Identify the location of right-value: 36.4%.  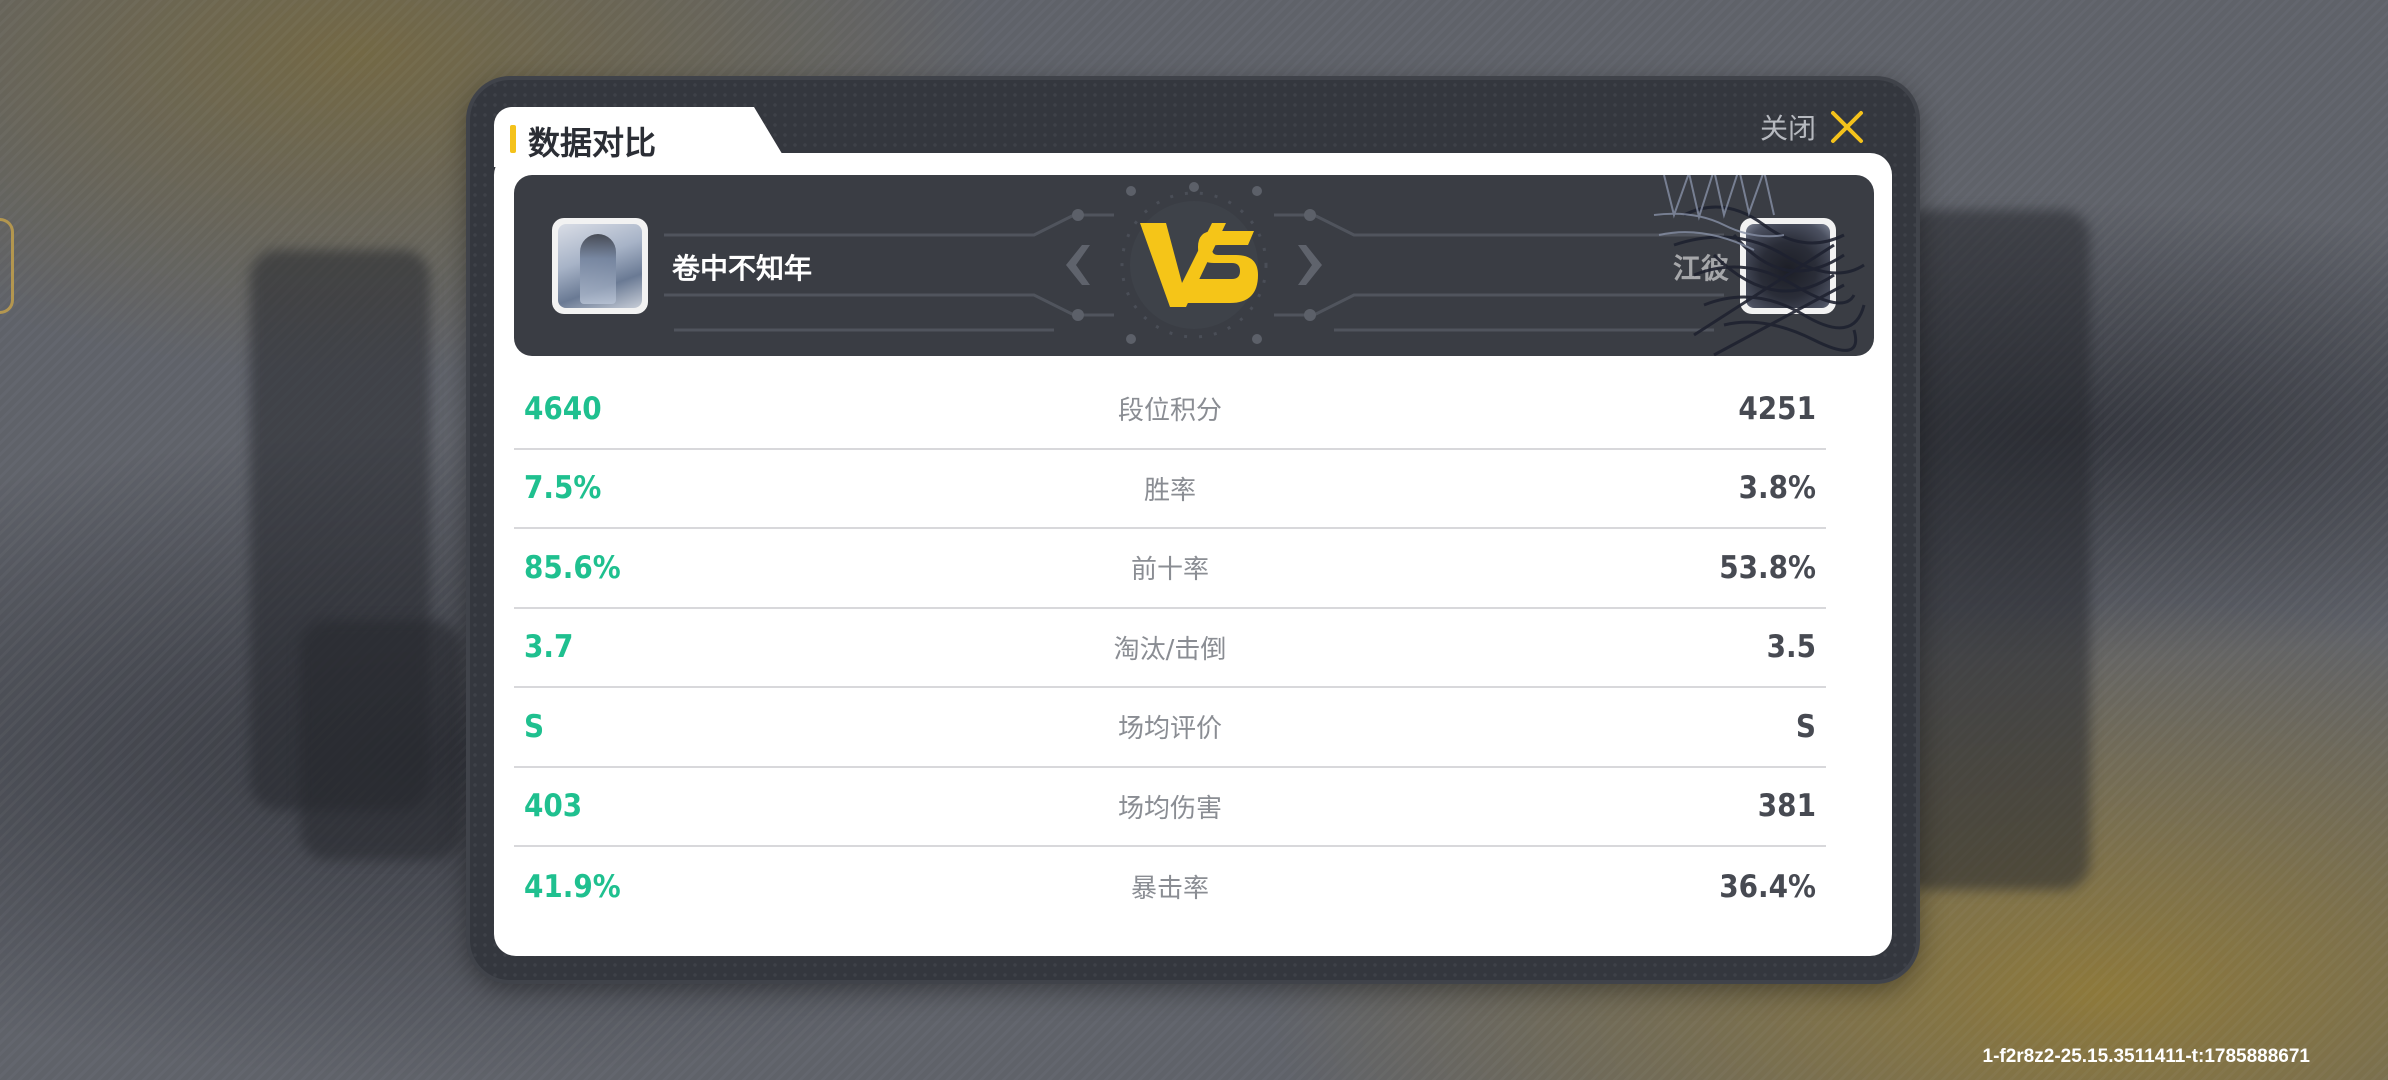
(1767, 886).